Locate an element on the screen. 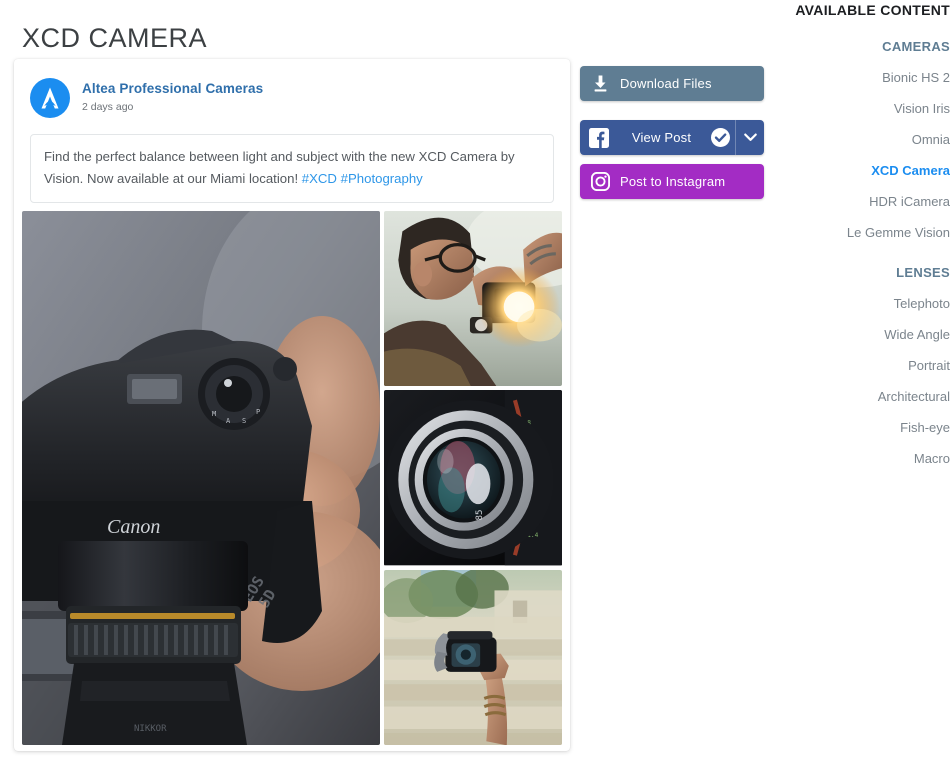 This screenshot has width=950, height=778. post-media-right-column: 85.64 2.821.4 is located at coordinates (473, 478).